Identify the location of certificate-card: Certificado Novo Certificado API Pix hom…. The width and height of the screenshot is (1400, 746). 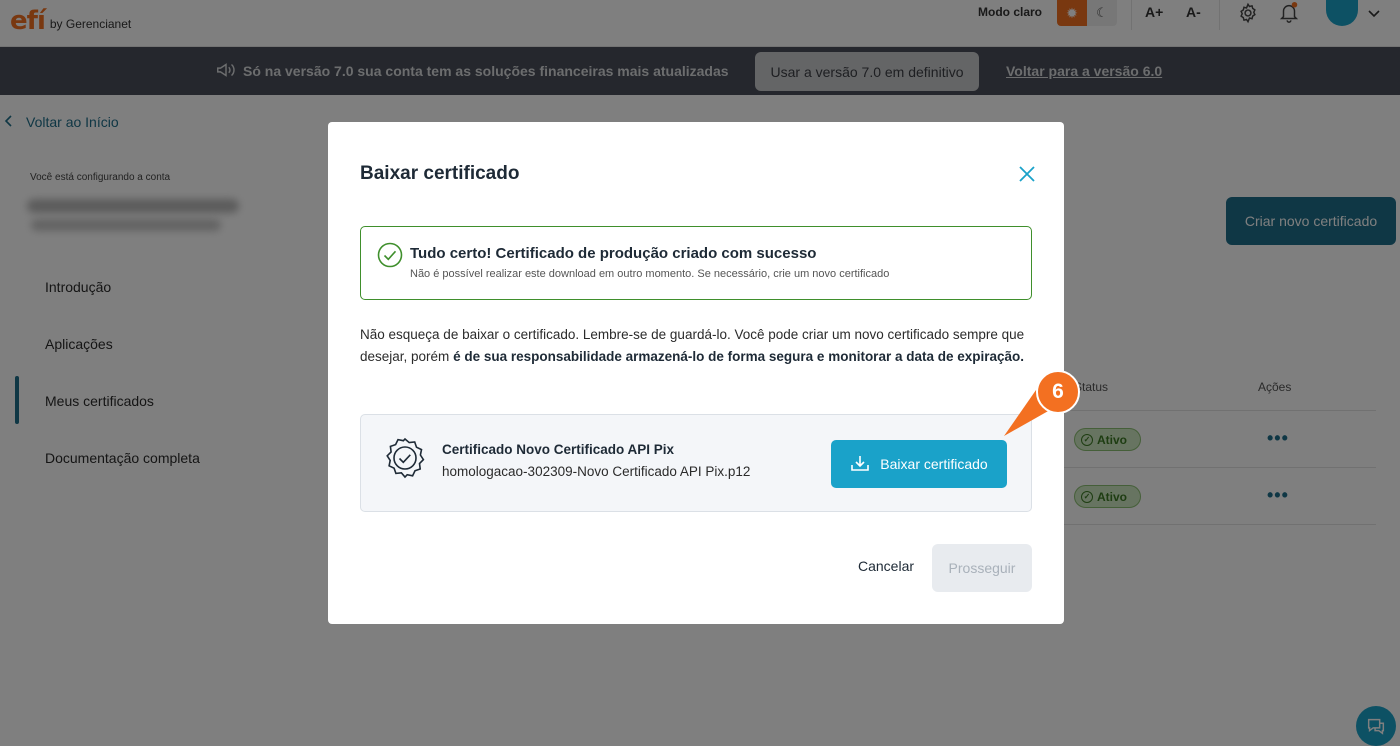
(696, 463).